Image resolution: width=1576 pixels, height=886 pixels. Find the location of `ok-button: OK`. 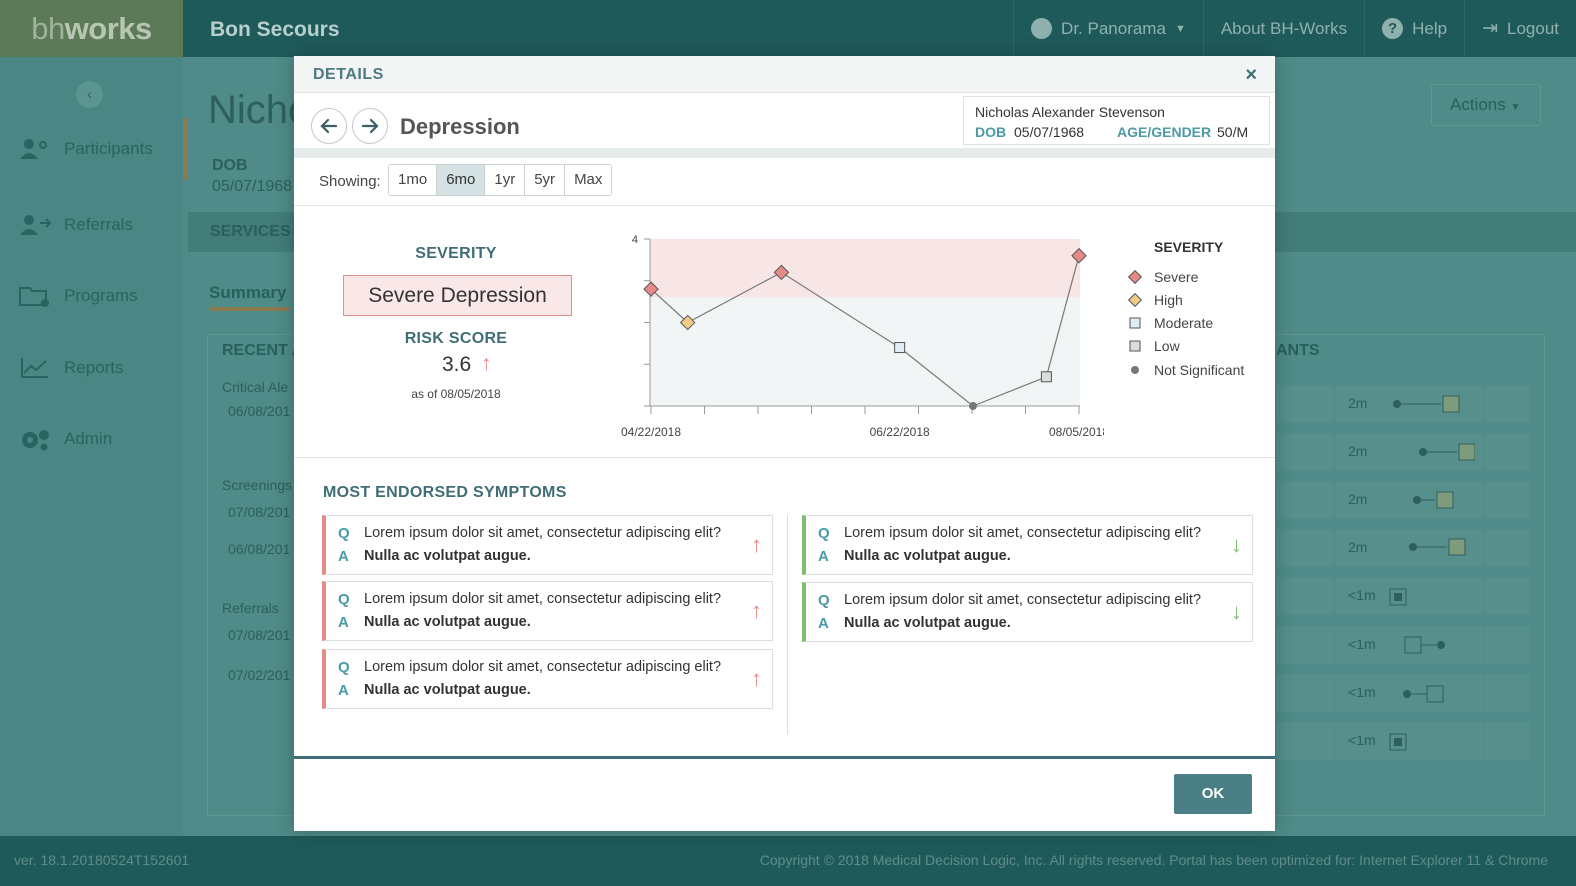

ok-button: OK is located at coordinates (1213, 794).